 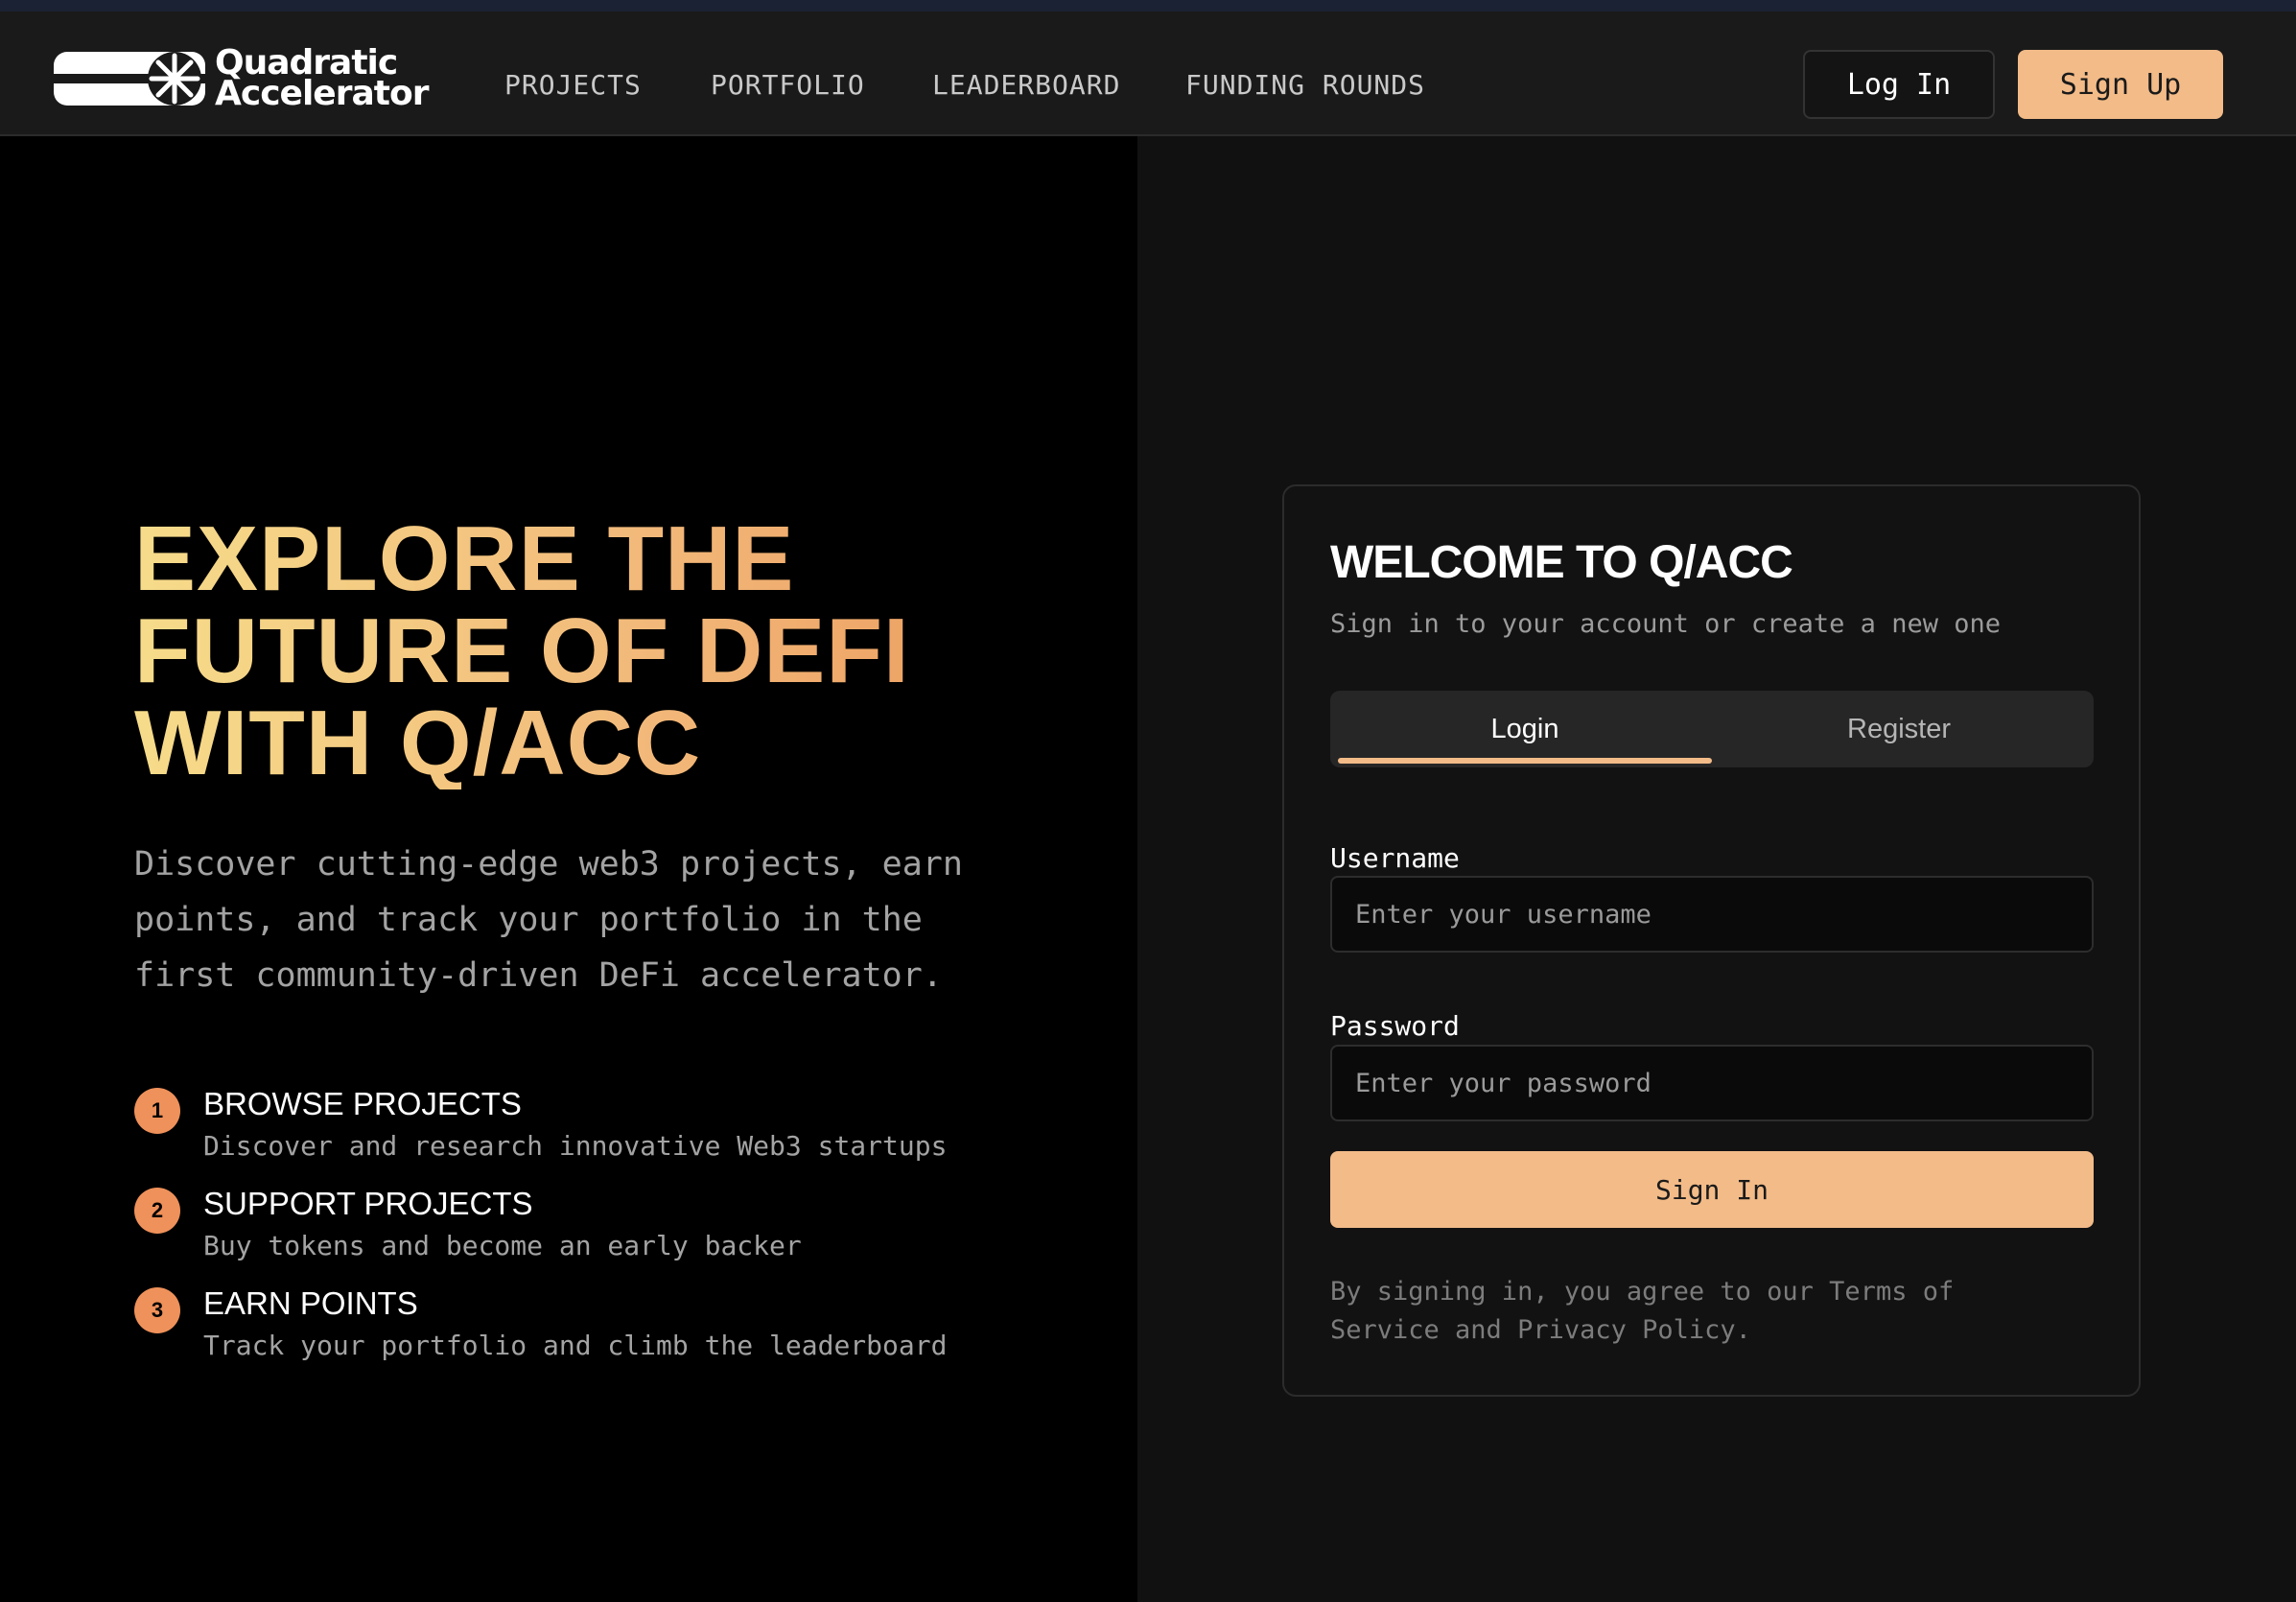 I want to click on step-number-badge: 3, so click(x=157, y=1310).